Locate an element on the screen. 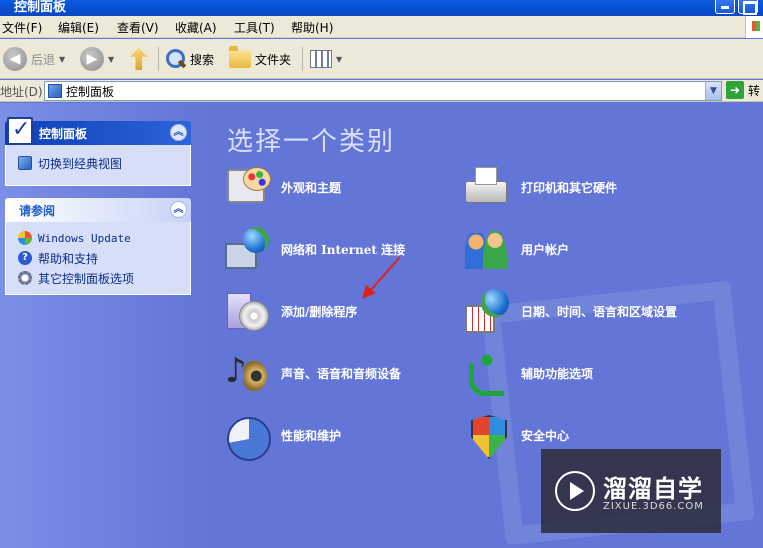 The height and width of the screenshot is (548, 763). folders-button: 文件夹 is located at coordinates (260, 59).